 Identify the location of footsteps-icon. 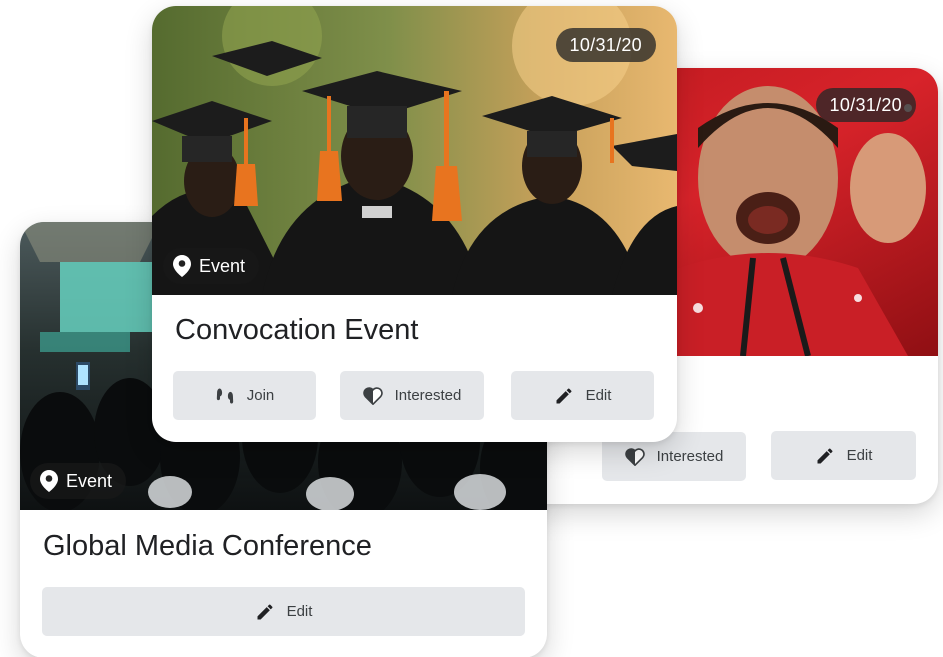
(225, 396).